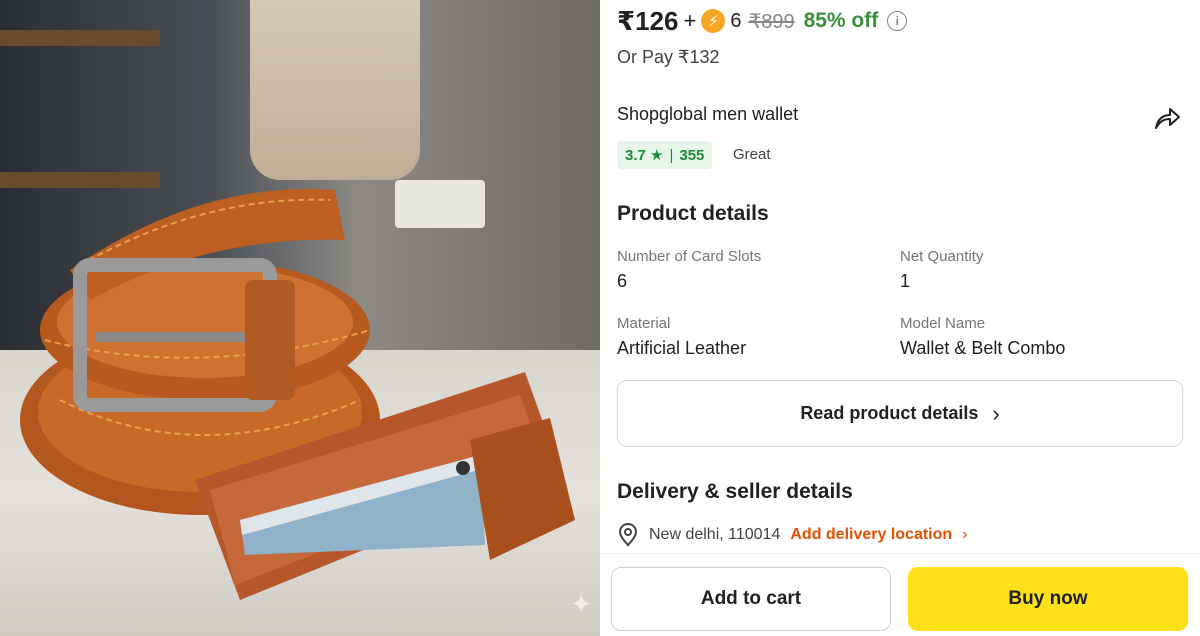 This screenshot has width=1200, height=636. What do you see at coordinates (1167, 118) in the screenshot?
I see `share-icon` at bounding box center [1167, 118].